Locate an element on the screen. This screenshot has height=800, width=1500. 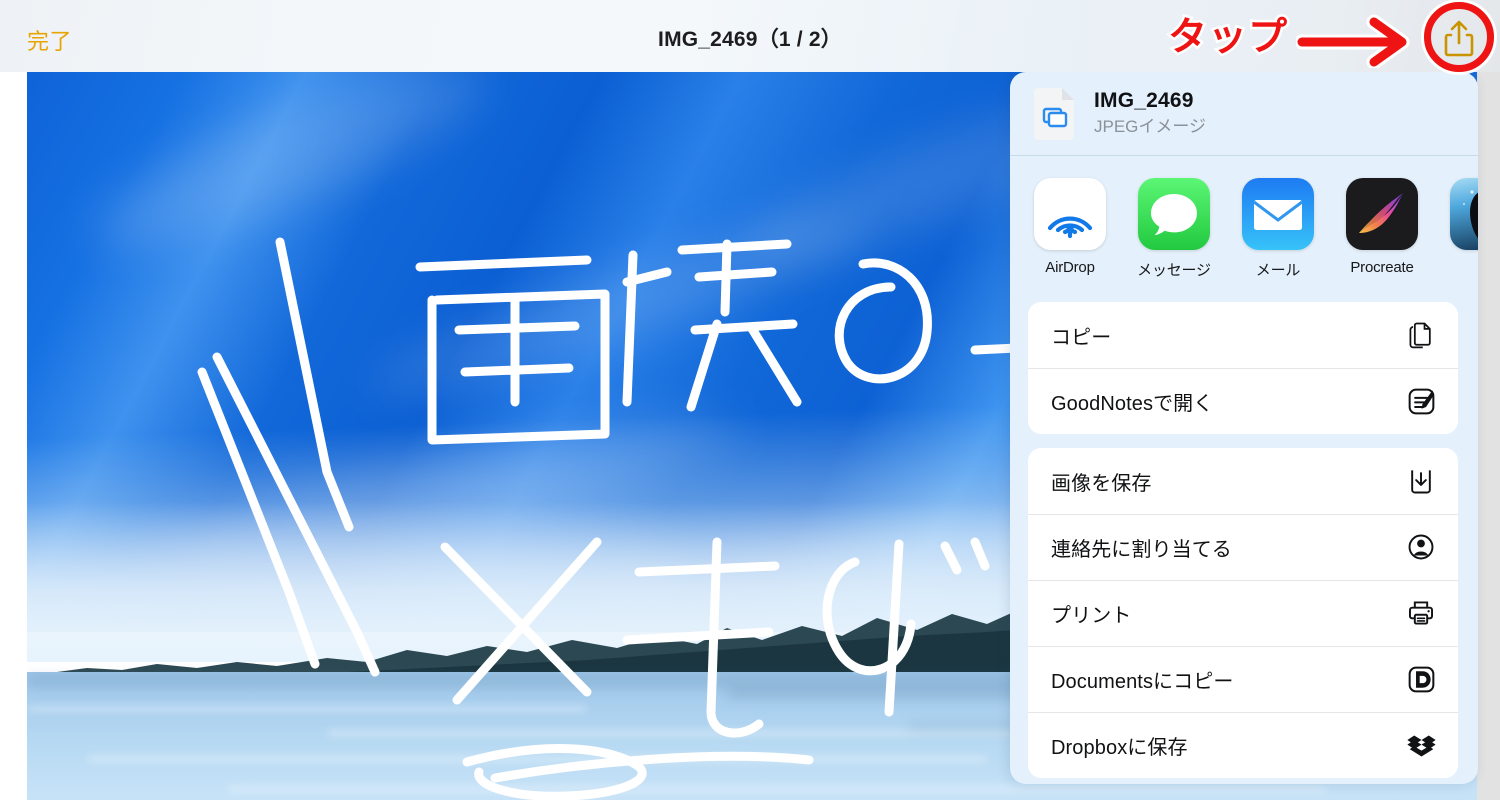
share-target-procreate: Procreate is located at coordinates (1382, 227).